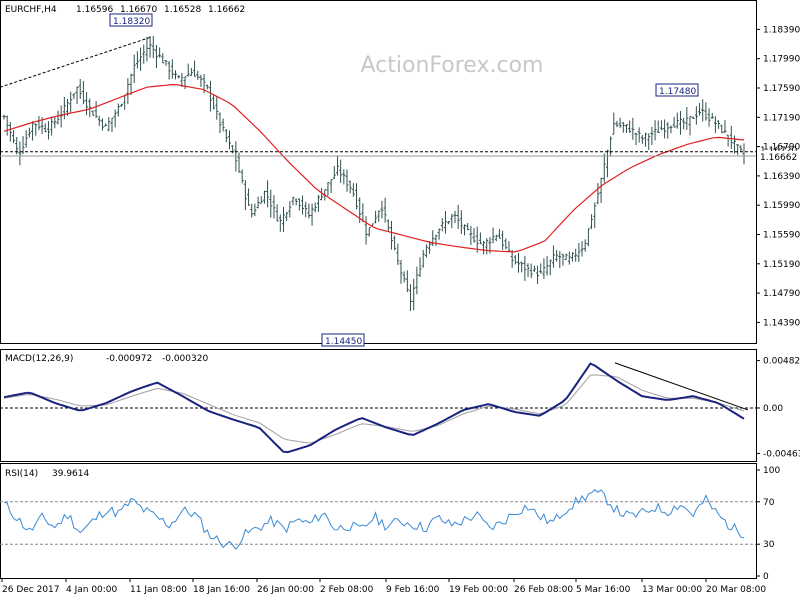  What do you see at coordinates (182, 10) in the screenshot?
I see `price-header-value-low: 1.16528` at bounding box center [182, 10].